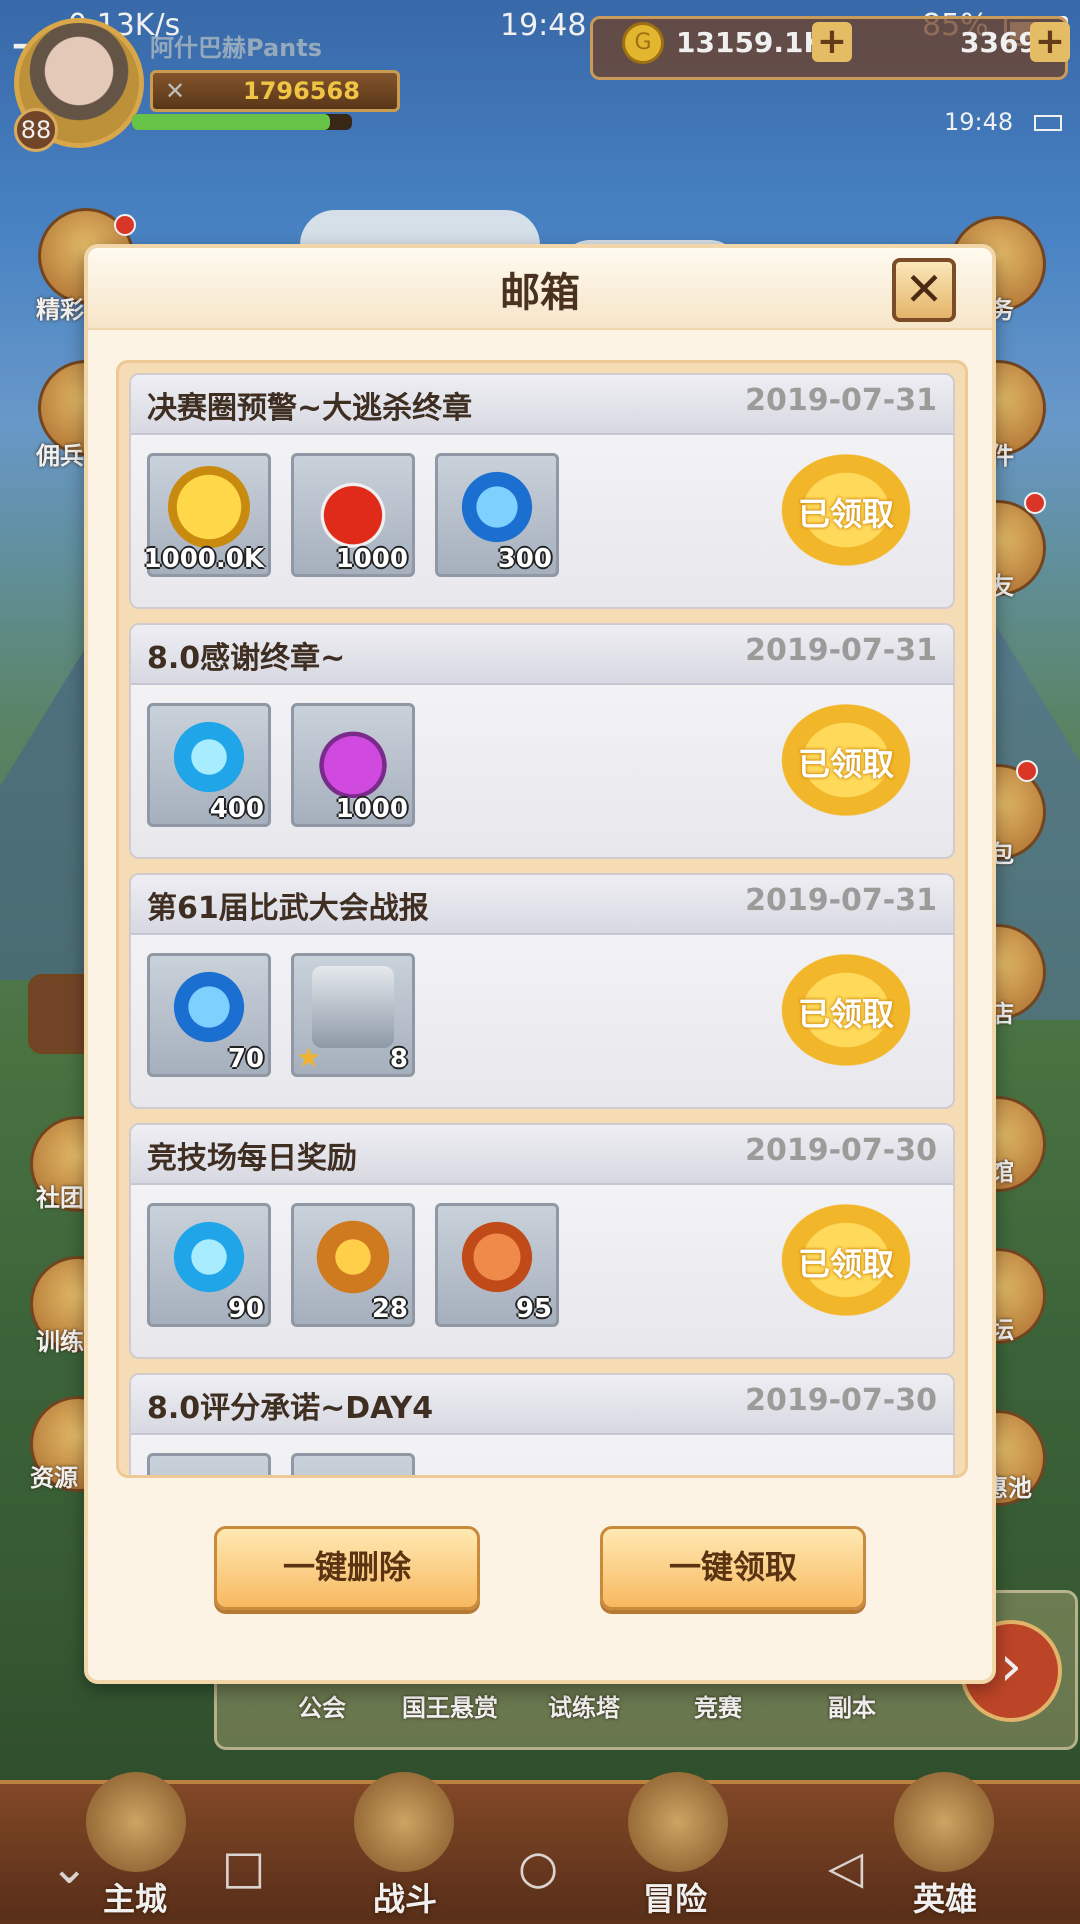  I want to click on gold-coin-icon, so click(209, 507).